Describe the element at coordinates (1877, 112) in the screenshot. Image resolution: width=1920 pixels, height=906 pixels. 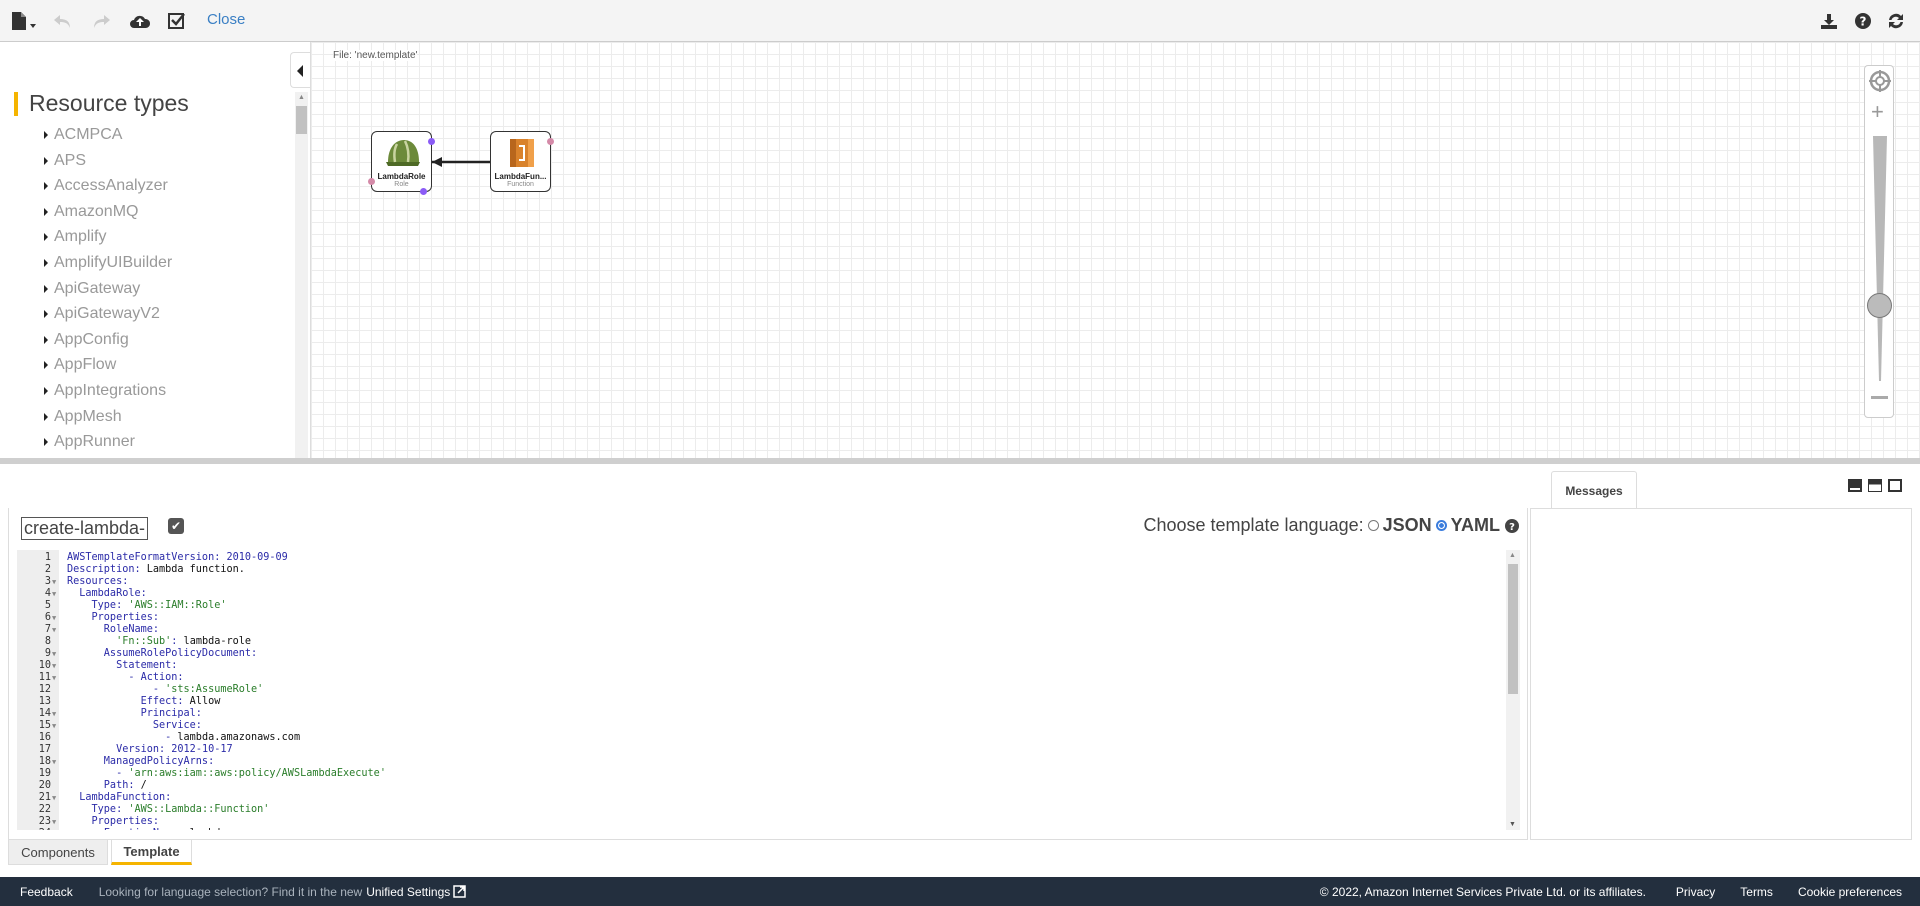
I see `zoom-in-icon: +` at that location.